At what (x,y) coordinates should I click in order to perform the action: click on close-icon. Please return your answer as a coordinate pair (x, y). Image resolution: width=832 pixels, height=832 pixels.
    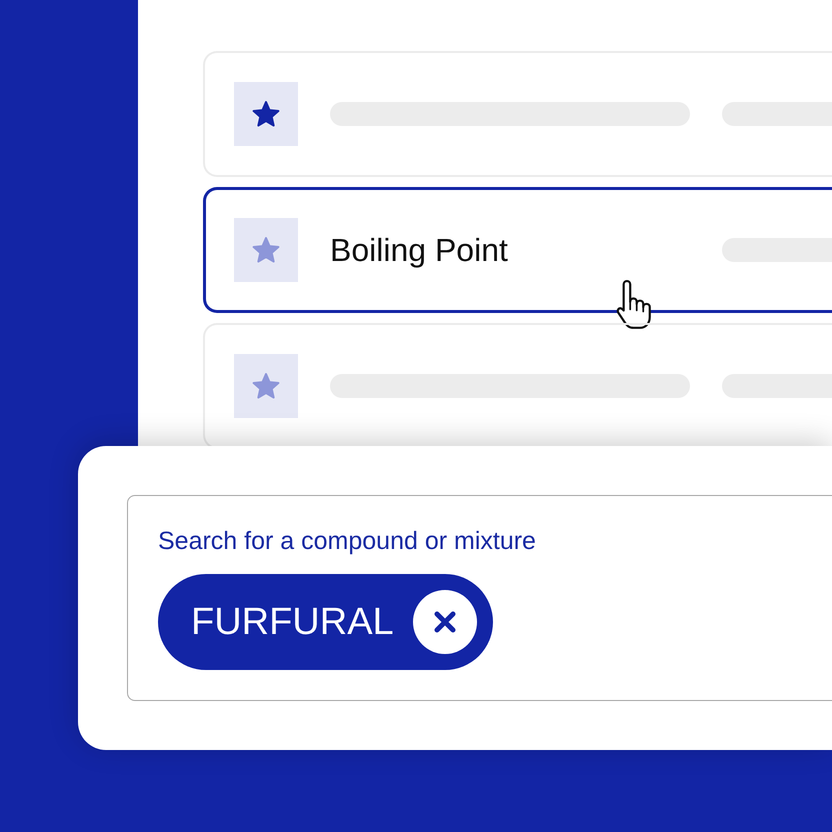
    Looking at the image, I should click on (445, 622).